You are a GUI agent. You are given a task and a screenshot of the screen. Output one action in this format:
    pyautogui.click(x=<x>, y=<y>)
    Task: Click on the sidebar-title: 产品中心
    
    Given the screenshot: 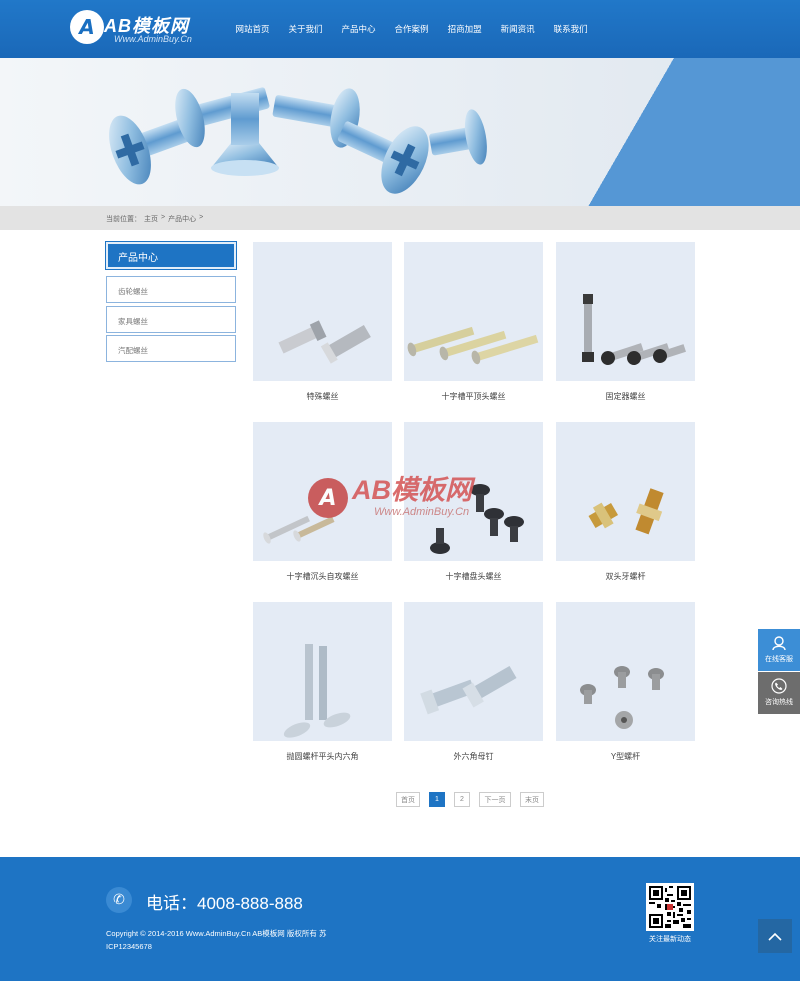 What is the action you would take?
    pyautogui.click(x=171, y=255)
    